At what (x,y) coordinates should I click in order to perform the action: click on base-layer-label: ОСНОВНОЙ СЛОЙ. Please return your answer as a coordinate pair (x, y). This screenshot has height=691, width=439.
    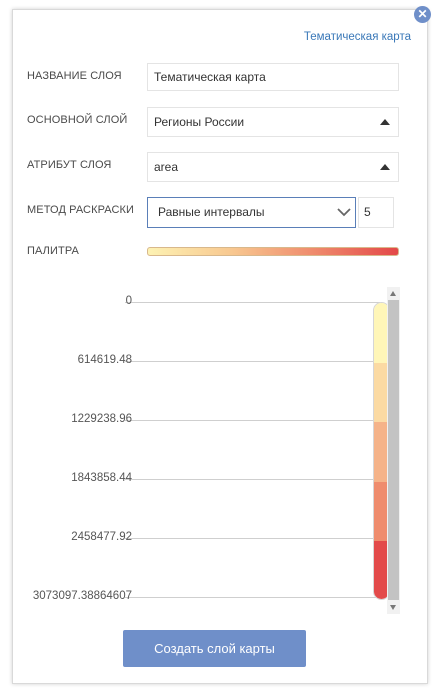
    Looking at the image, I should click on (77, 120).